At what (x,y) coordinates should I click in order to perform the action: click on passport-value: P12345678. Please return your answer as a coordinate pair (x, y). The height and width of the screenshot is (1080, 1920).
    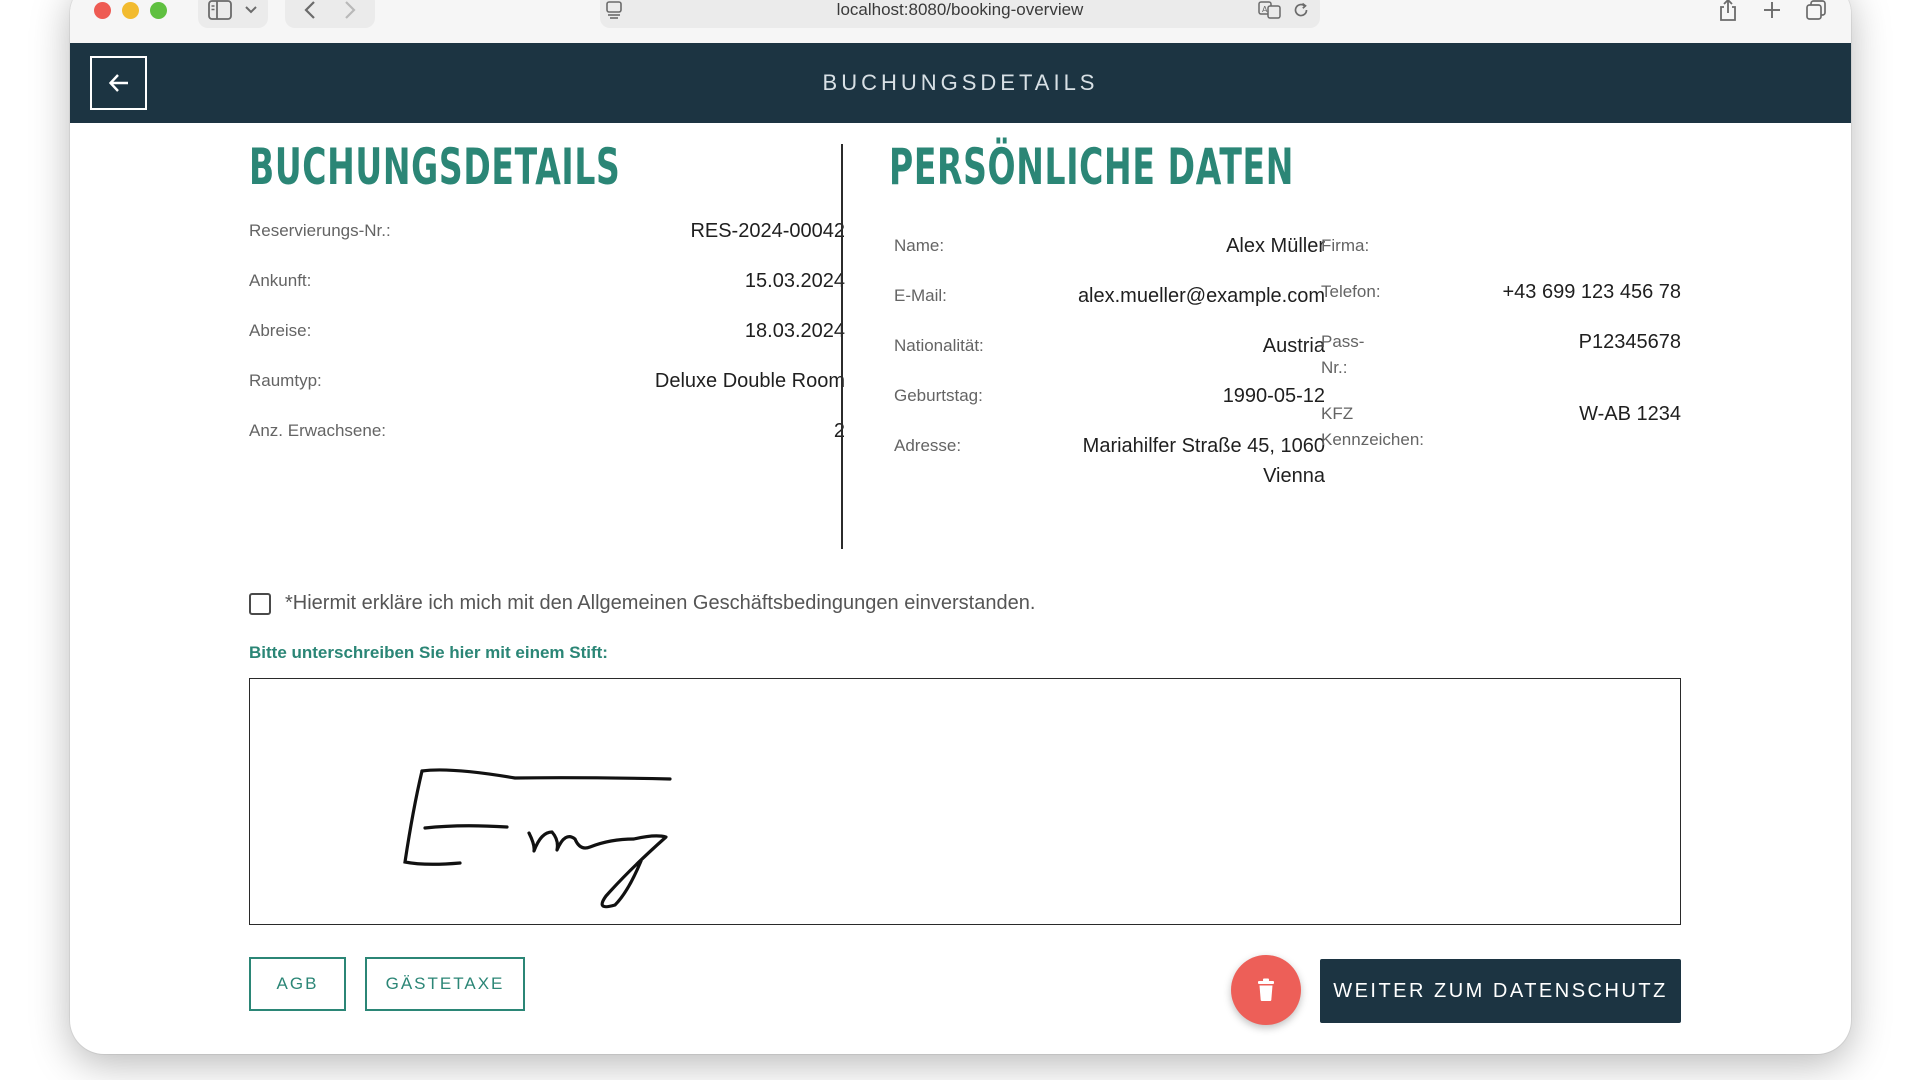
    Looking at the image, I should click on (1629, 342).